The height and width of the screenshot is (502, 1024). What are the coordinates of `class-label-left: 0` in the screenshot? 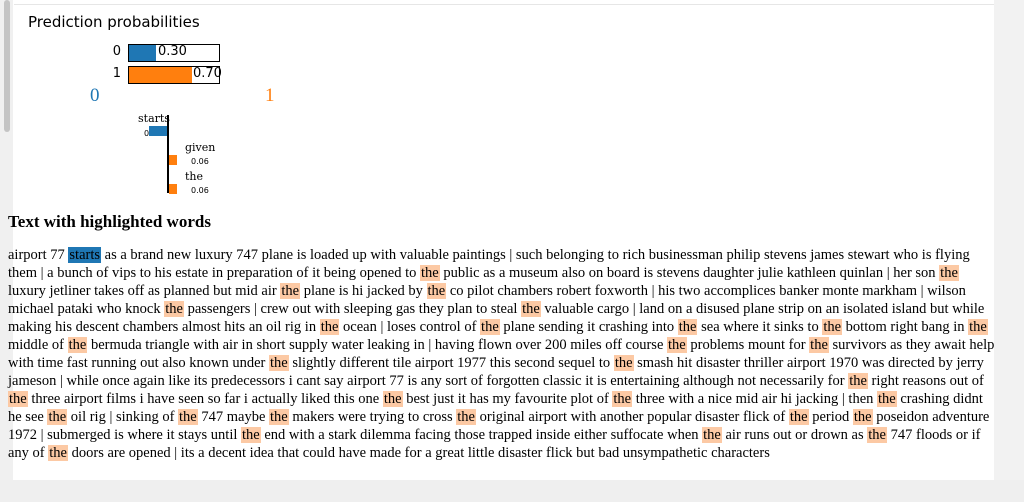 It's located at (95, 95).